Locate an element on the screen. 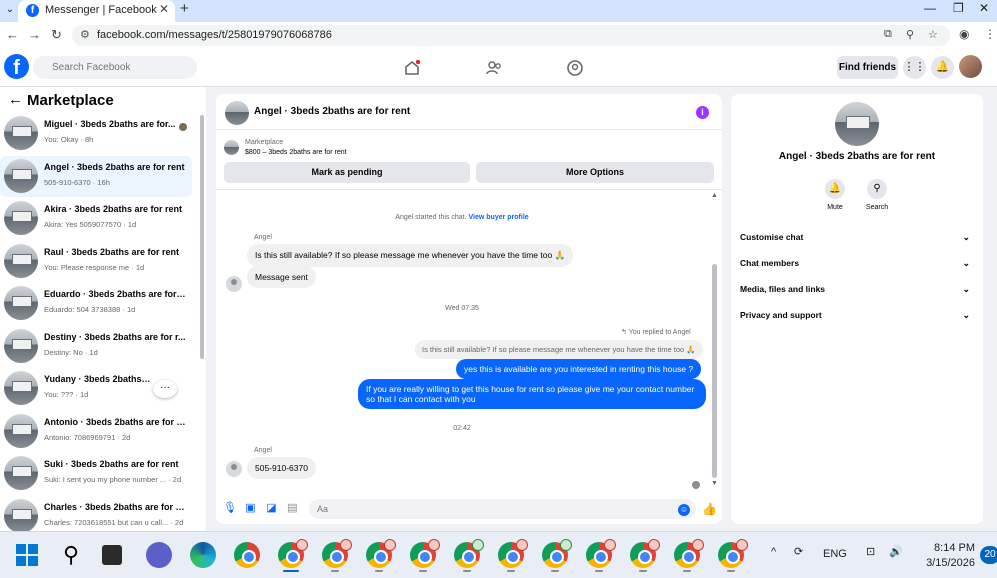  friends-icon is located at coordinates (494, 68).